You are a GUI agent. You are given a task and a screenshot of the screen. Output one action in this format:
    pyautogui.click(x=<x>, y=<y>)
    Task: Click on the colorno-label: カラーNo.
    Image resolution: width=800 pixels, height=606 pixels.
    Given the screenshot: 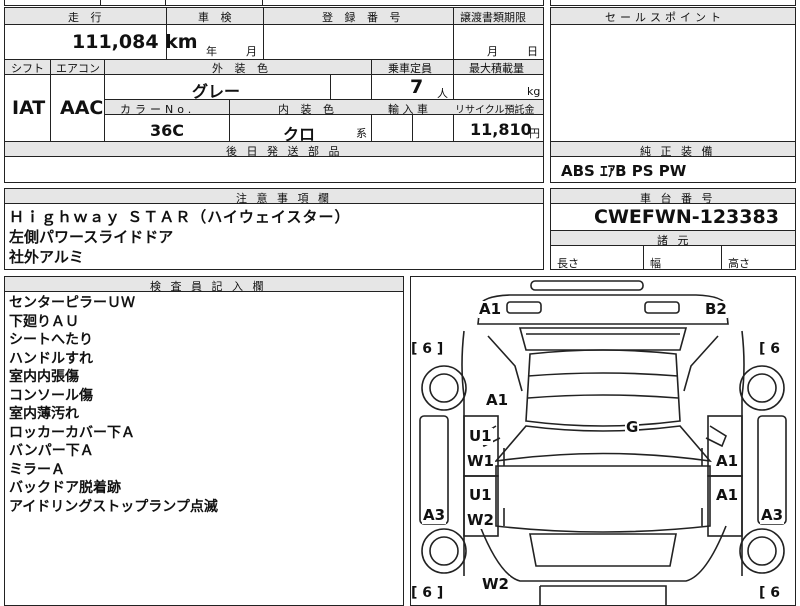 What is the action you would take?
    pyautogui.click(x=158, y=109)
    